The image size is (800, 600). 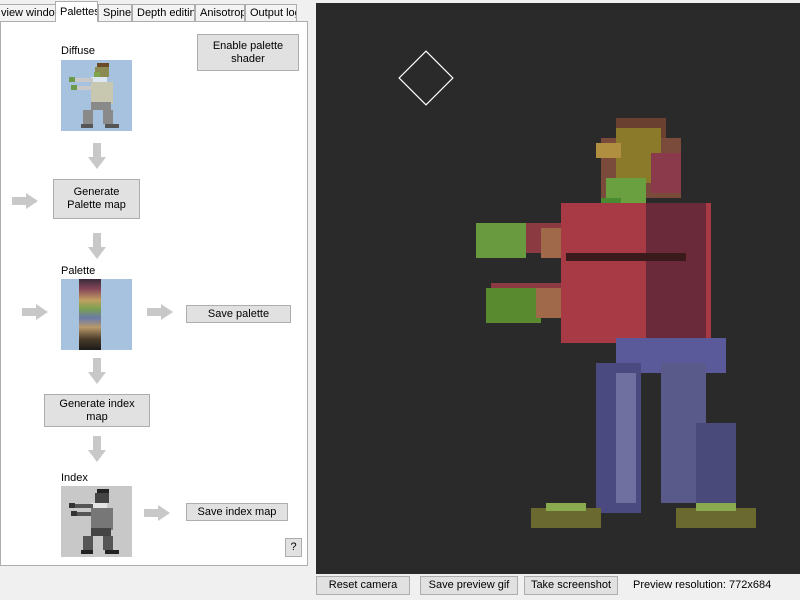 What do you see at coordinates (163, 12) in the screenshot?
I see `tab-depth-editing: Depth editing` at bounding box center [163, 12].